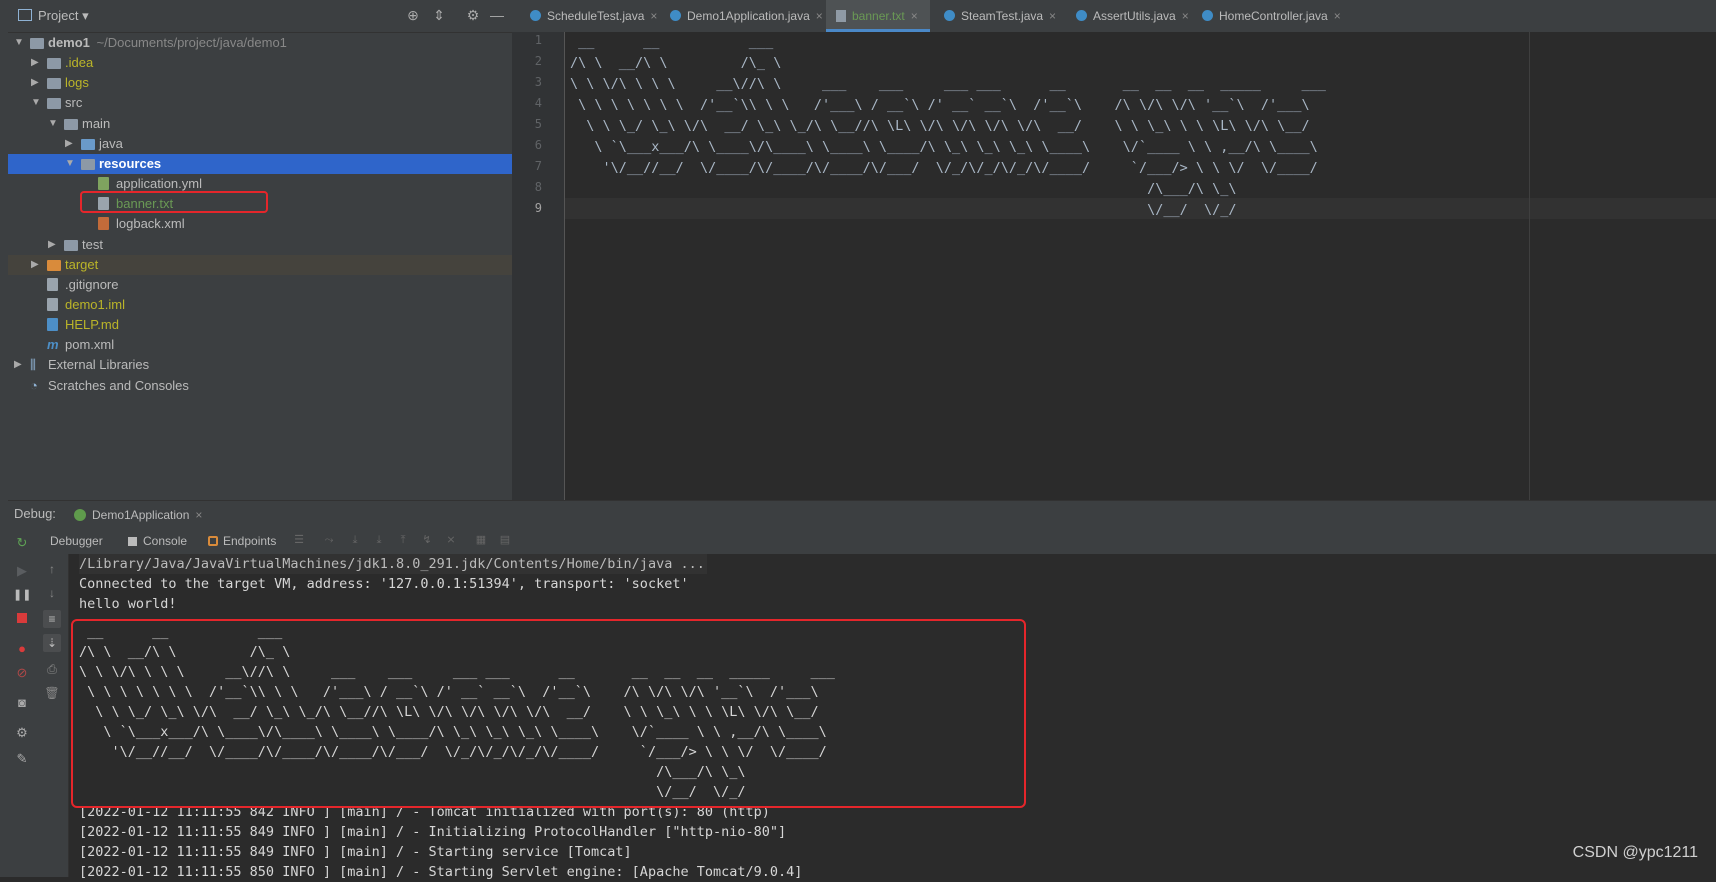 This screenshot has width=1716, height=882. What do you see at coordinates (22, 619) in the screenshot?
I see `stop-icon` at bounding box center [22, 619].